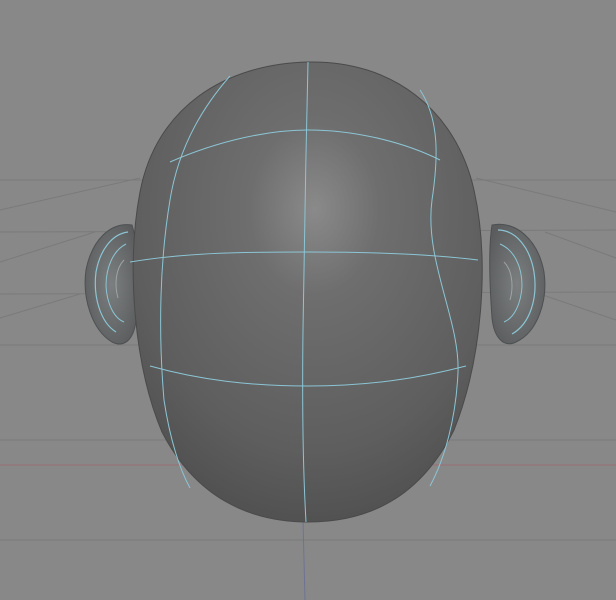  I want to click on z-axis-line, so click(304, 559).